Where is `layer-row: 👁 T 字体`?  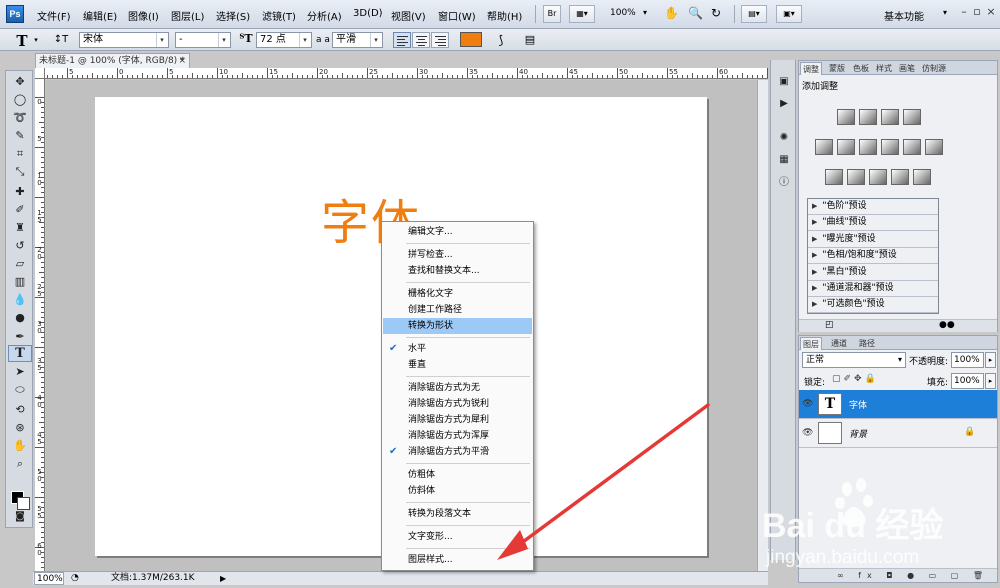 layer-row: 👁 T 字体 is located at coordinates (898, 404).